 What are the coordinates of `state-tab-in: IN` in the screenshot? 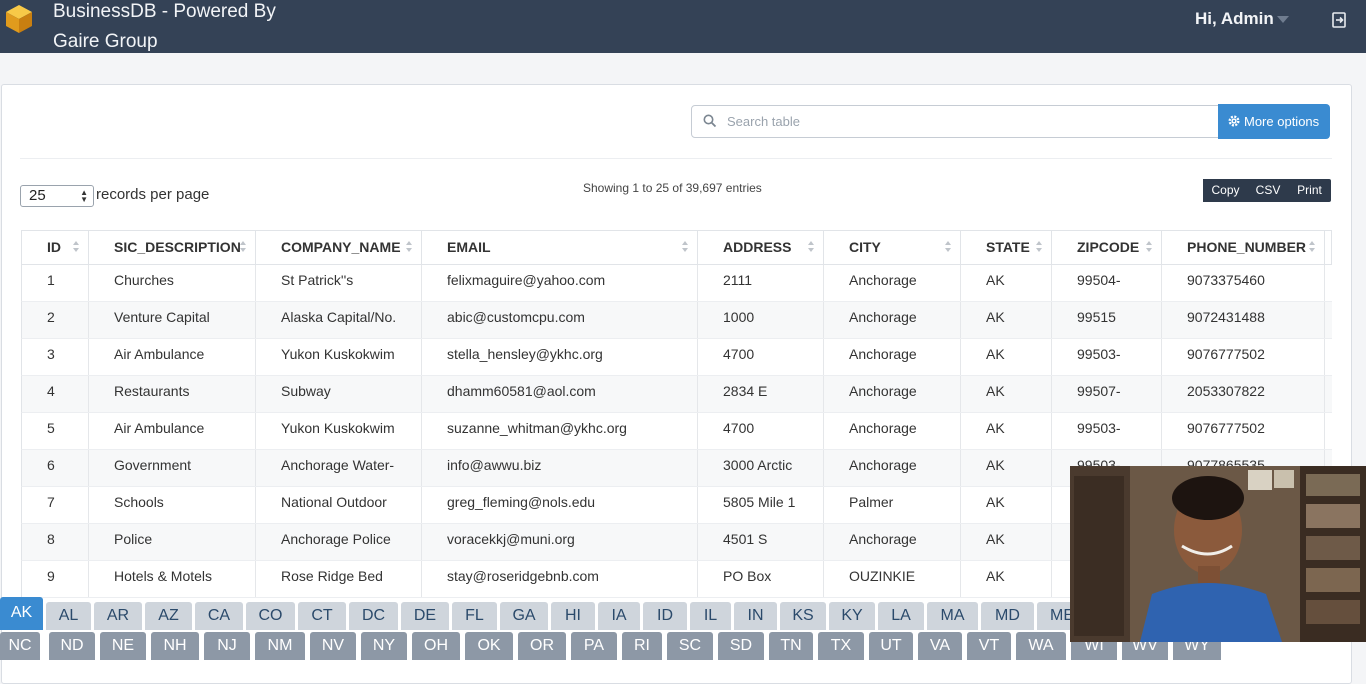 It's located at (755, 616).